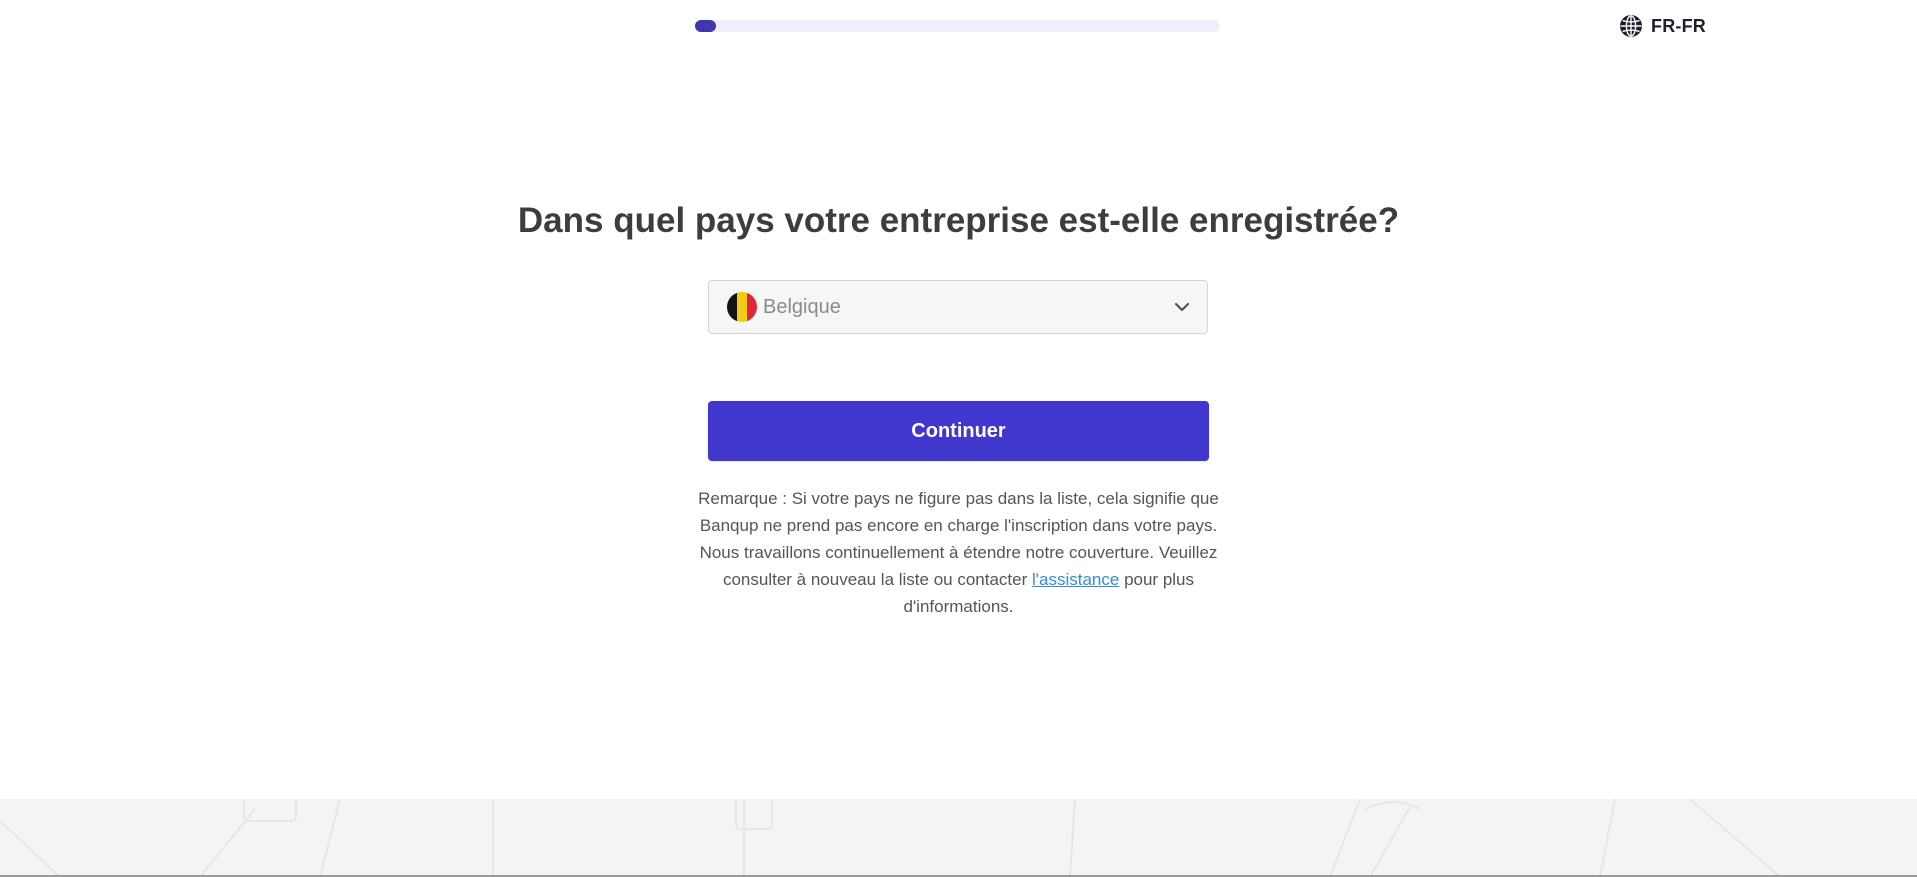 This screenshot has height=877, width=1917. Describe the element at coordinates (705, 26) in the screenshot. I see `progress-bar-fill` at that location.